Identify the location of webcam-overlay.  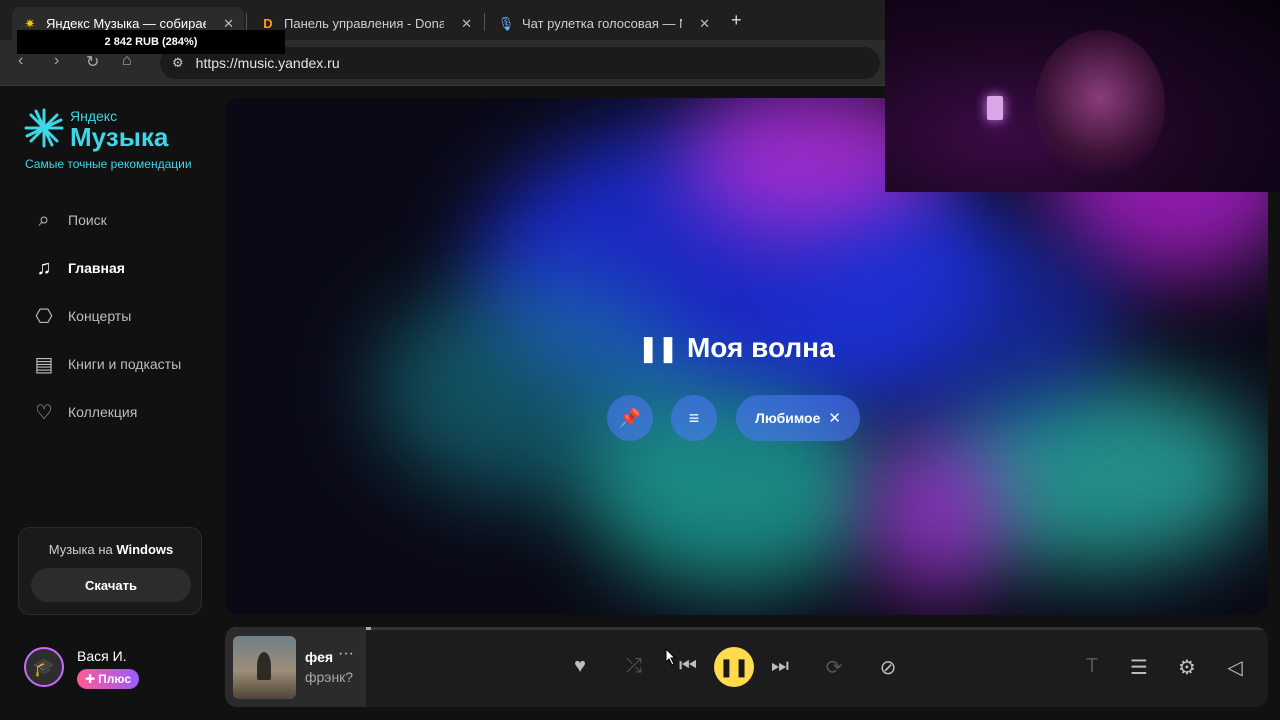
(1082, 96).